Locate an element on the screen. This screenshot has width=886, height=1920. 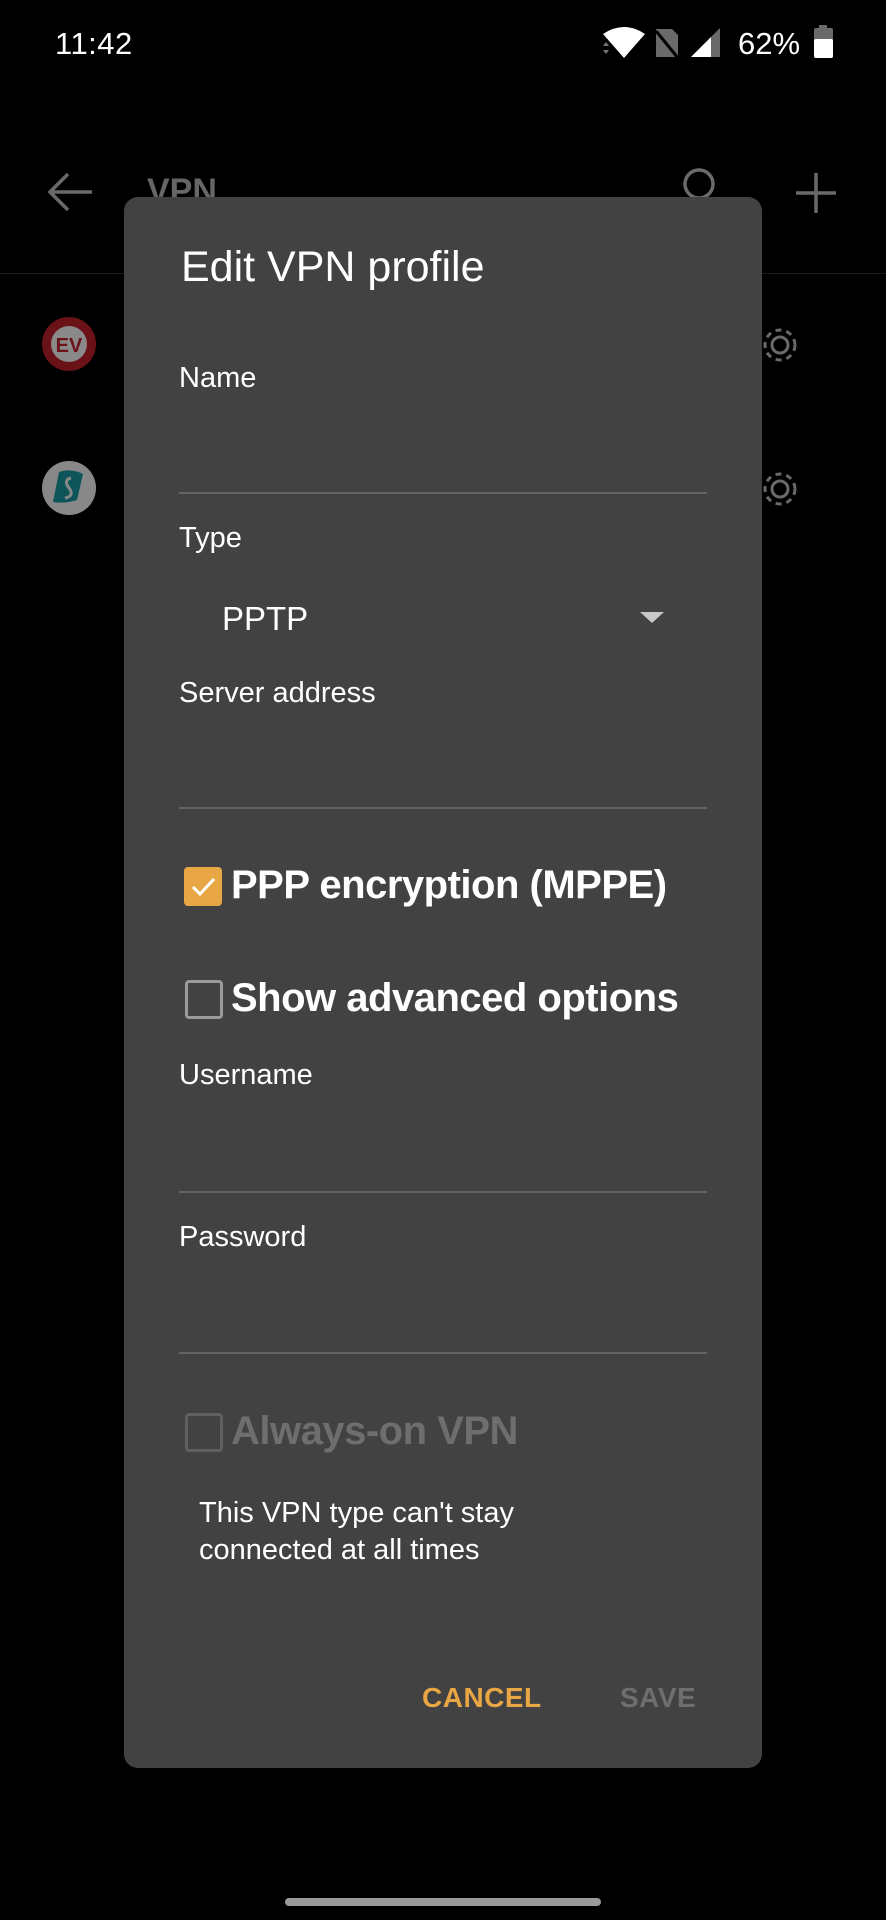
name-label: Name is located at coordinates (218, 378).